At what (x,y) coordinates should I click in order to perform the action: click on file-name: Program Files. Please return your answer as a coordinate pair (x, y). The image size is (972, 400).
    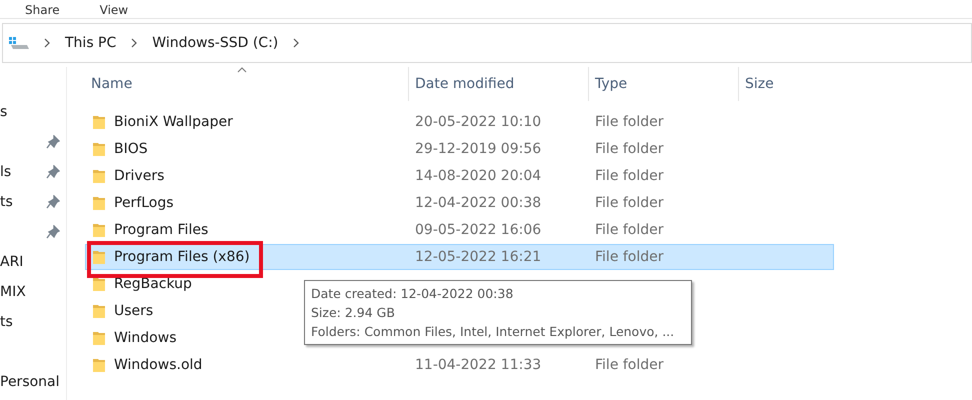
    Looking at the image, I should click on (161, 230).